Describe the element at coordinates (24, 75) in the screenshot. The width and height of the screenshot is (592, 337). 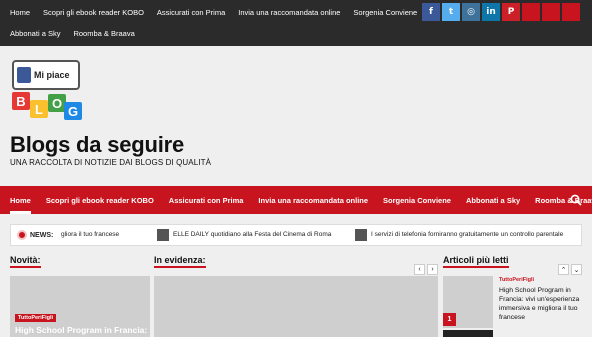
I see `thumbs-up-icon` at that location.